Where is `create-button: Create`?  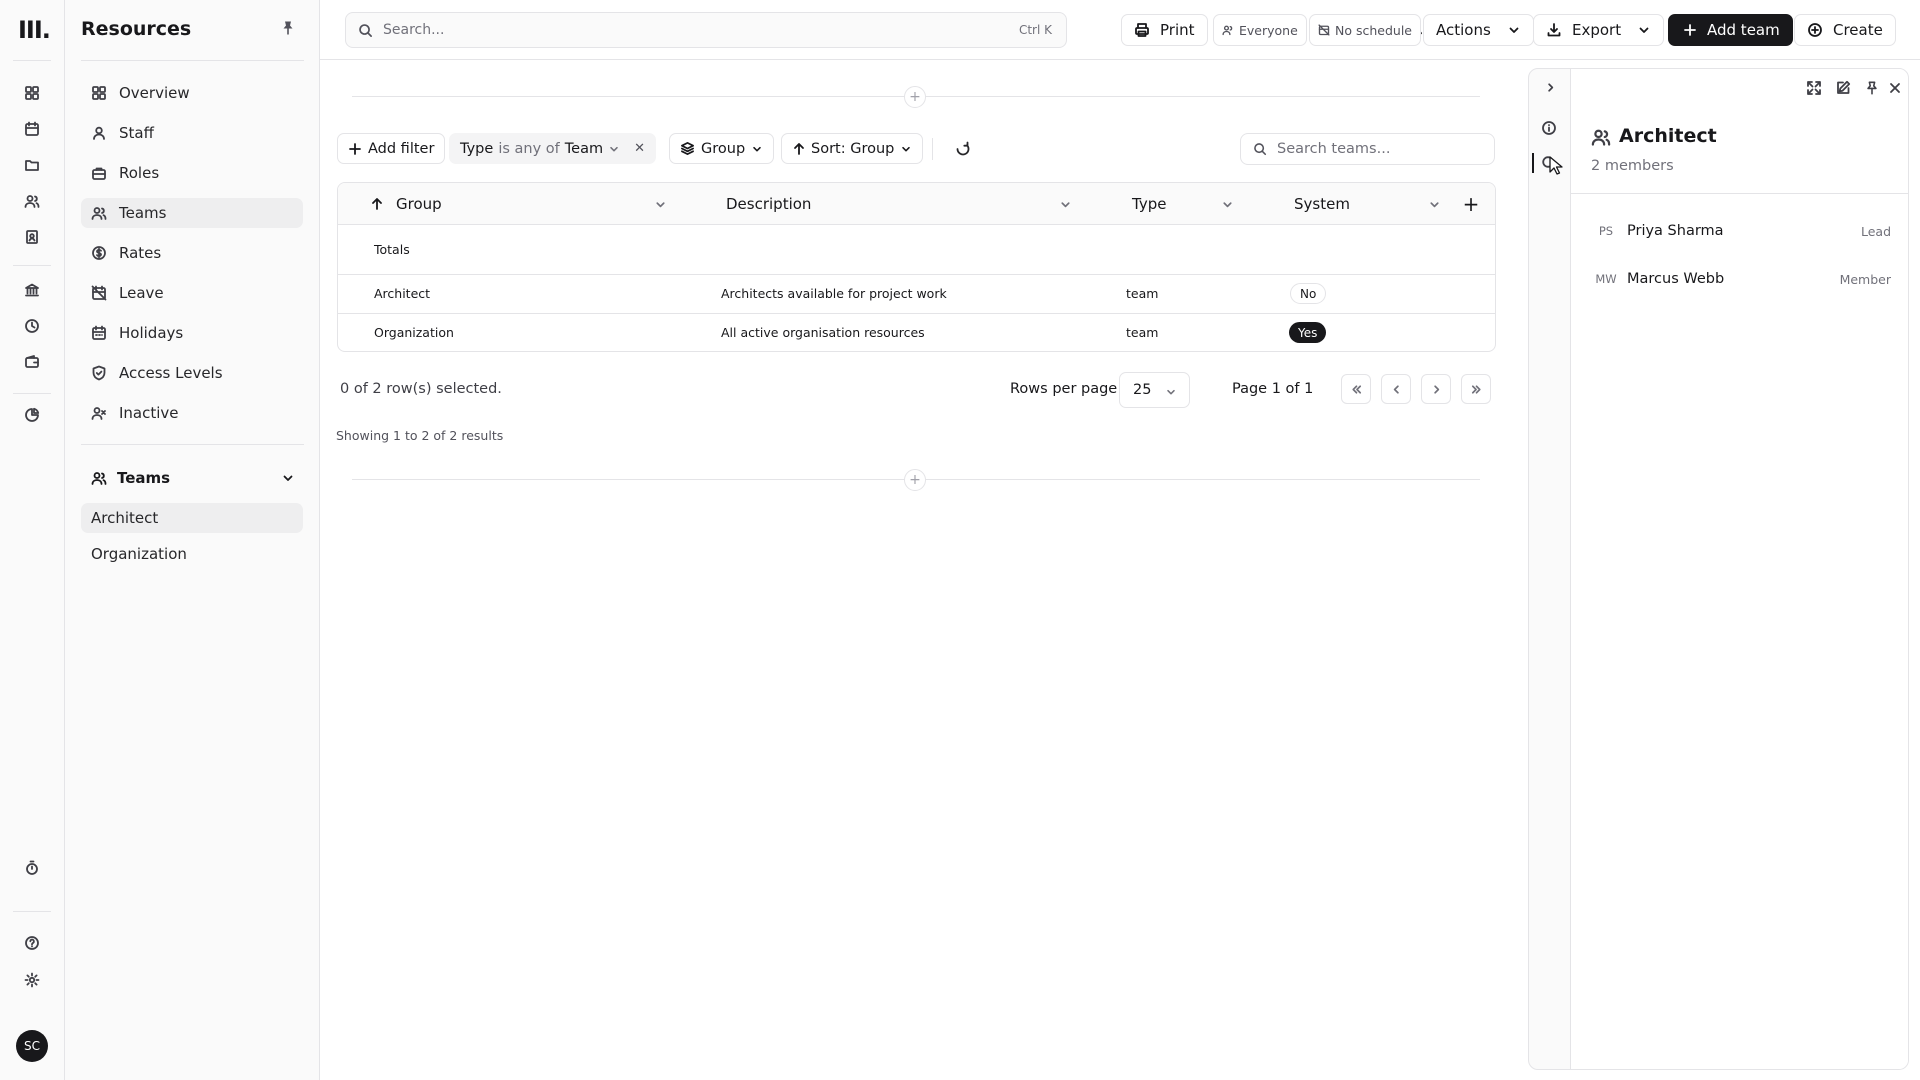
create-button: Create is located at coordinates (1845, 30).